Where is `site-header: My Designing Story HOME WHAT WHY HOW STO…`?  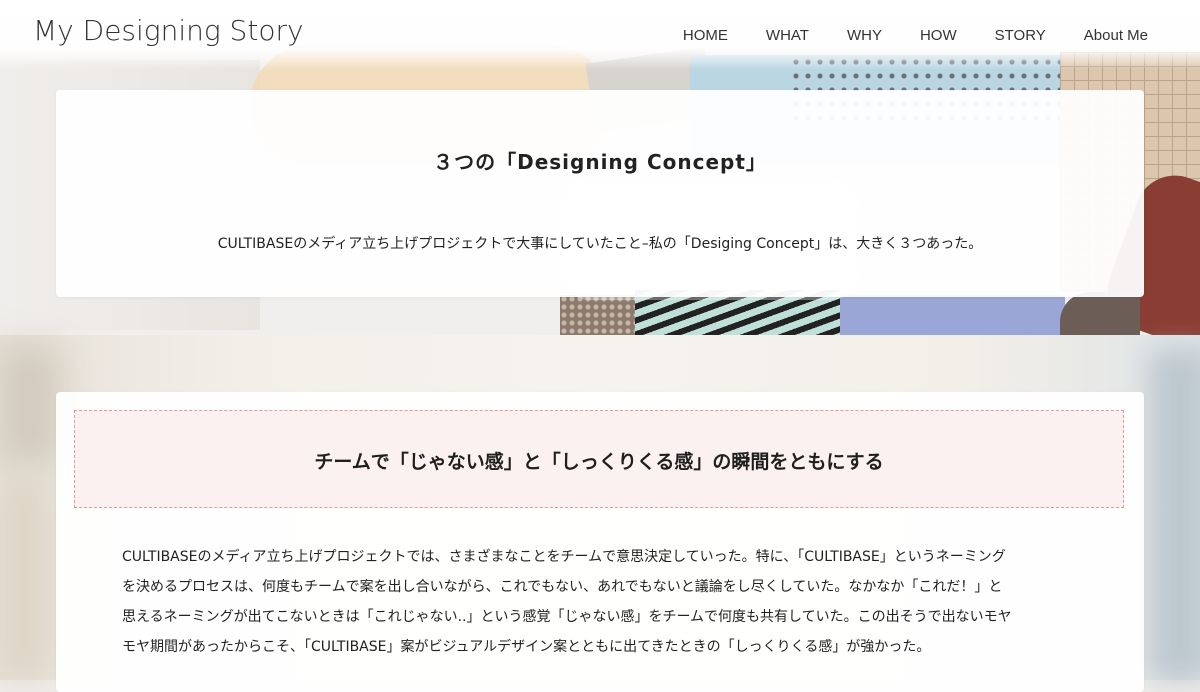
site-header: My Designing Story HOME WHAT WHY HOW STO… is located at coordinates (600, 35).